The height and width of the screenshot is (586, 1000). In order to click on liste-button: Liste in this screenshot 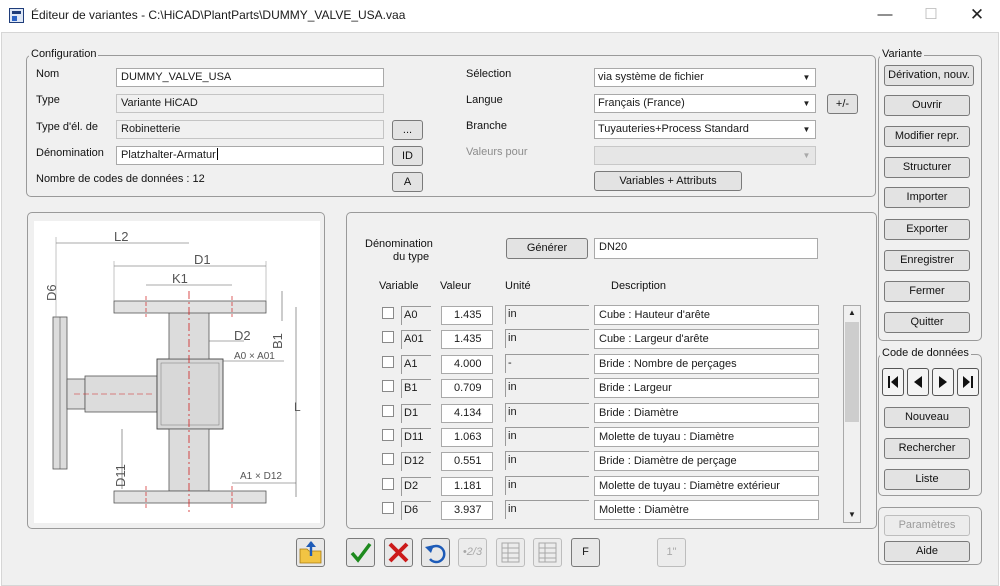, I will do `click(927, 479)`.